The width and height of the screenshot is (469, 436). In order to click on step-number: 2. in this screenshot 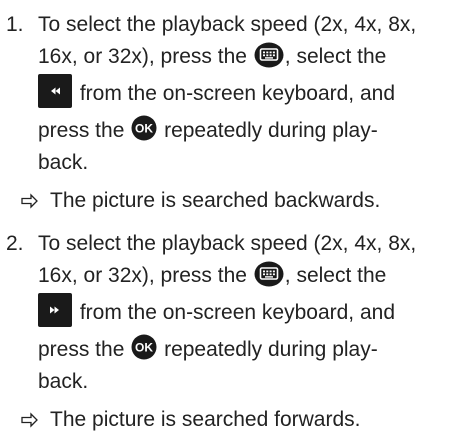, I will do `click(15, 243)`.